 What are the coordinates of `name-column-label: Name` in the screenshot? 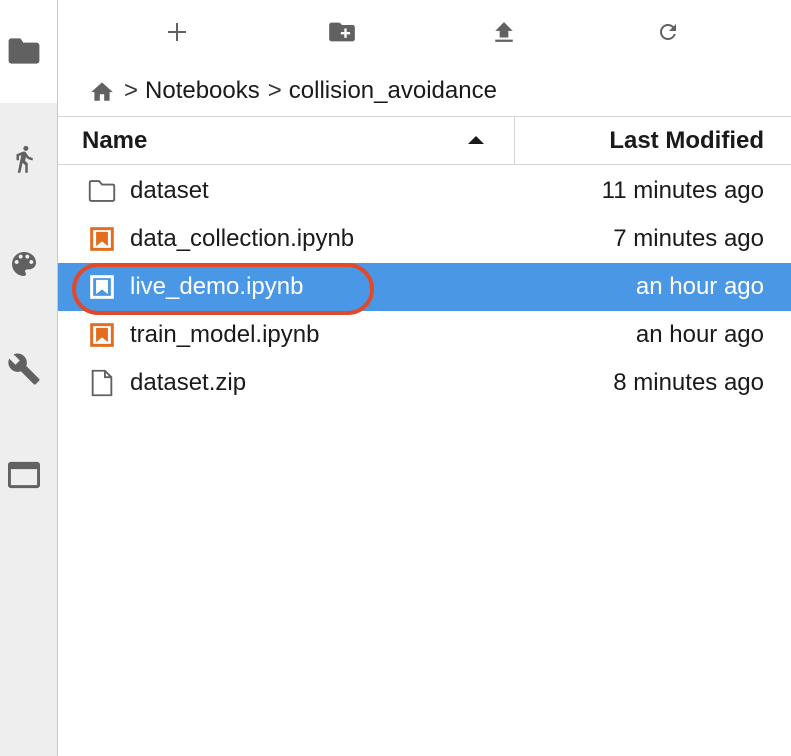 It's located at (115, 140).